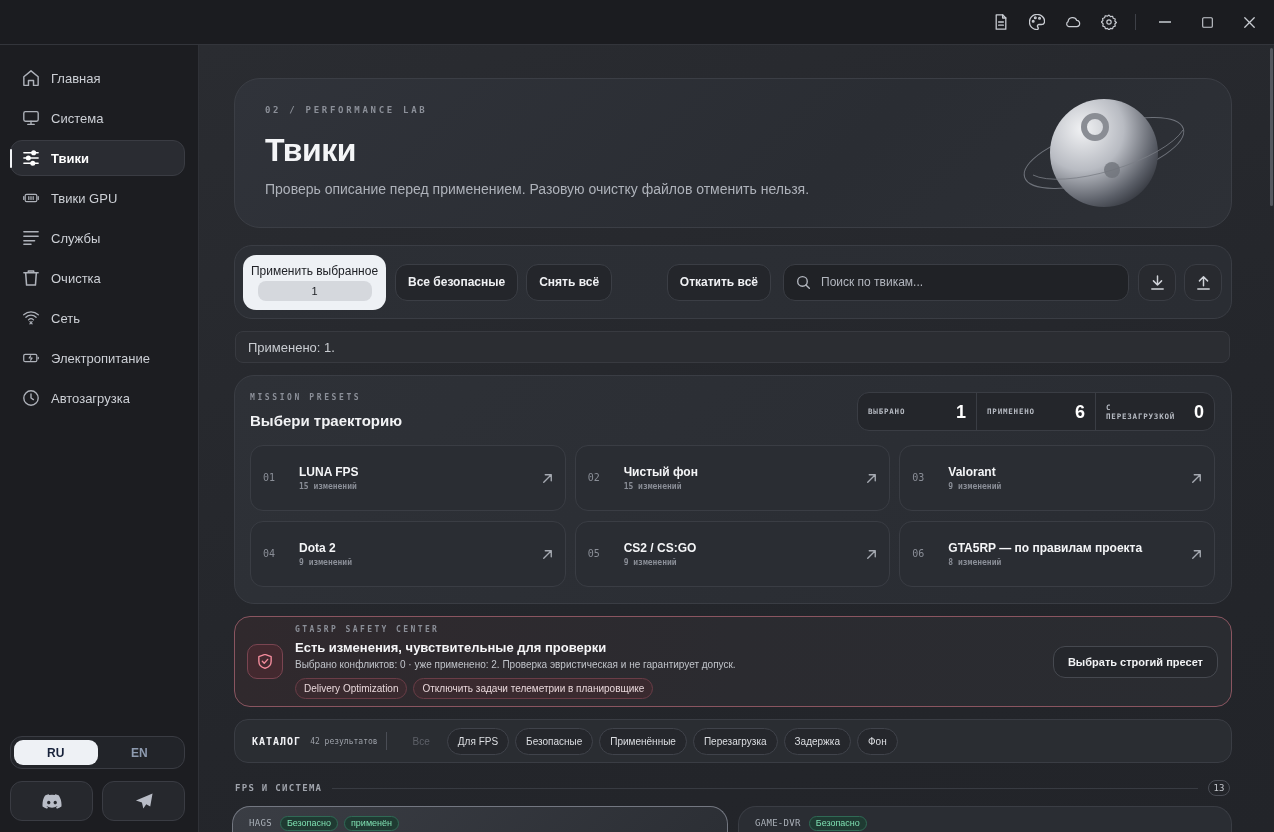 The height and width of the screenshot is (832, 1274). I want to click on sidebar-item: Твики GPU, so click(97, 198).